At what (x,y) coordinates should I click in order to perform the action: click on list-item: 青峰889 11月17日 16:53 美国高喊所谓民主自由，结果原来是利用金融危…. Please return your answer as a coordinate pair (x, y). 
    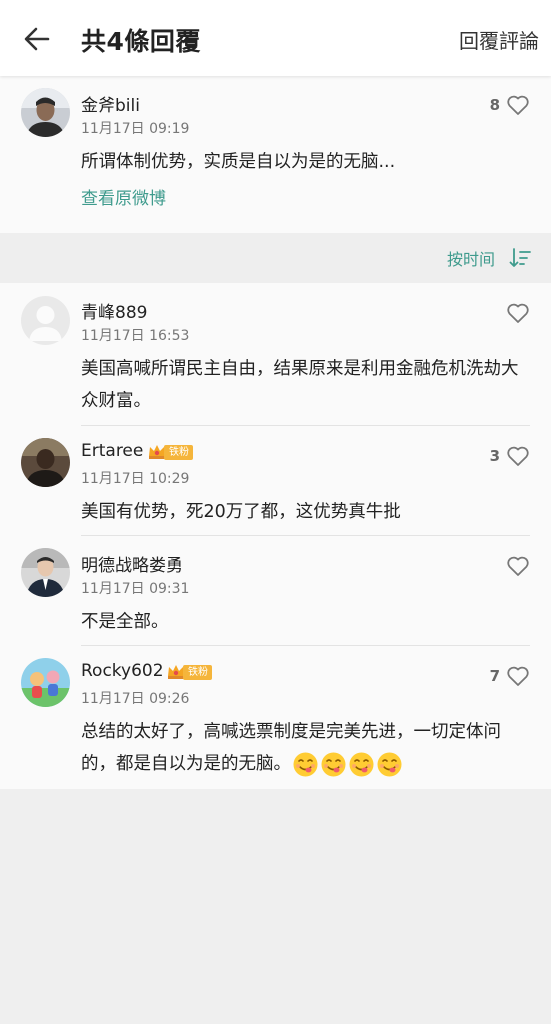
    Looking at the image, I should click on (275, 354).